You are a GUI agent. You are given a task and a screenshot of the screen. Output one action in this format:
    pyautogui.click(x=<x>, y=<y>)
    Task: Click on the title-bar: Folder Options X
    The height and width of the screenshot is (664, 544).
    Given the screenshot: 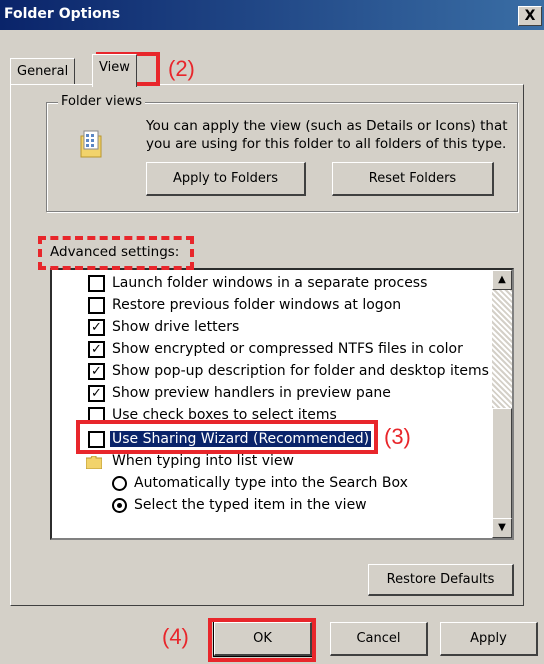 What is the action you would take?
    pyautogui.click(x=272, y=15)
    